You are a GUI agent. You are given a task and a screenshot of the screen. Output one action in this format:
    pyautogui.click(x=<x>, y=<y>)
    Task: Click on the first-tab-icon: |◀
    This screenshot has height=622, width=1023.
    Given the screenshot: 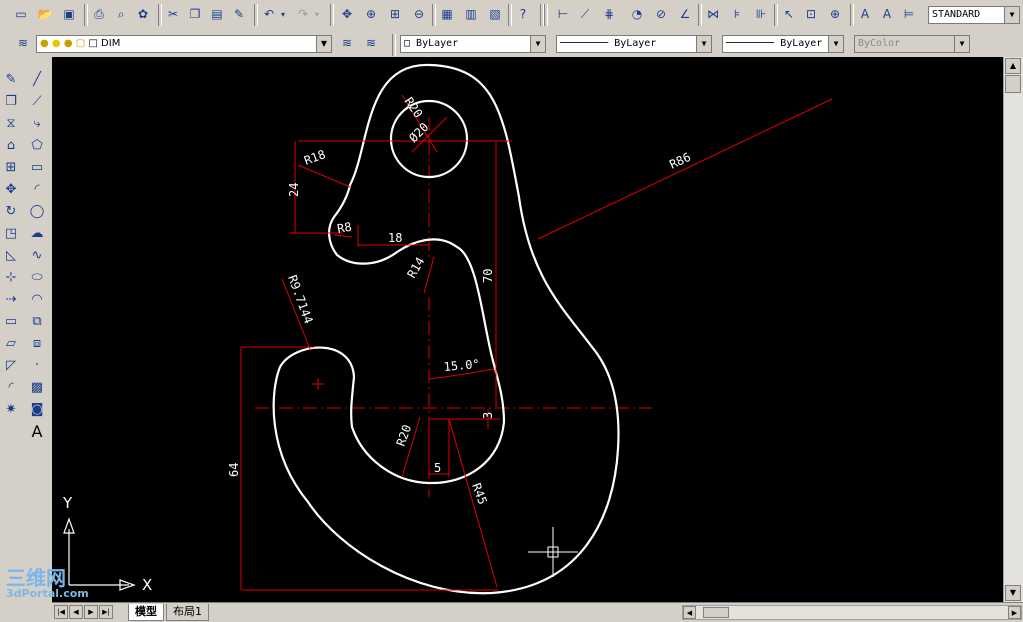 What is the action you would take?
    pyautogui.click(x=61, y=612)
    